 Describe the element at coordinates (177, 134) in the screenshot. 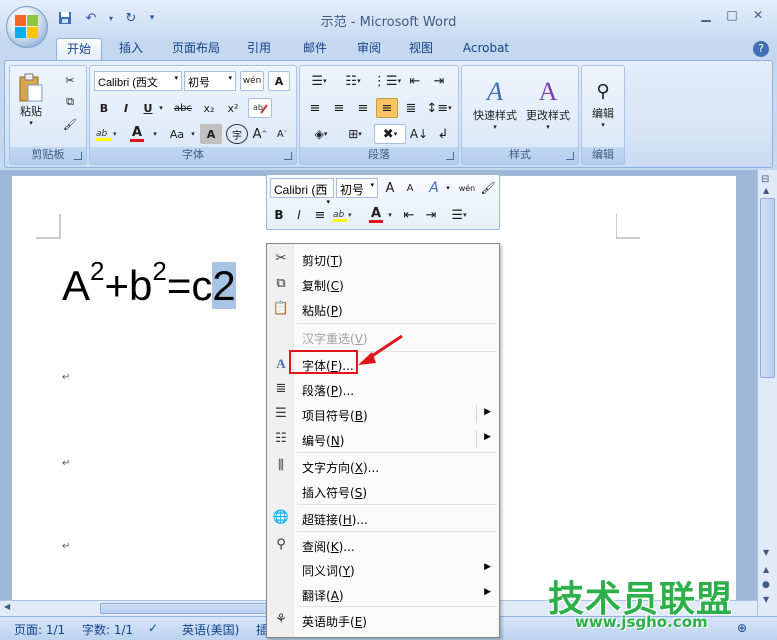

I see `change-case-button: Aa` at that location.